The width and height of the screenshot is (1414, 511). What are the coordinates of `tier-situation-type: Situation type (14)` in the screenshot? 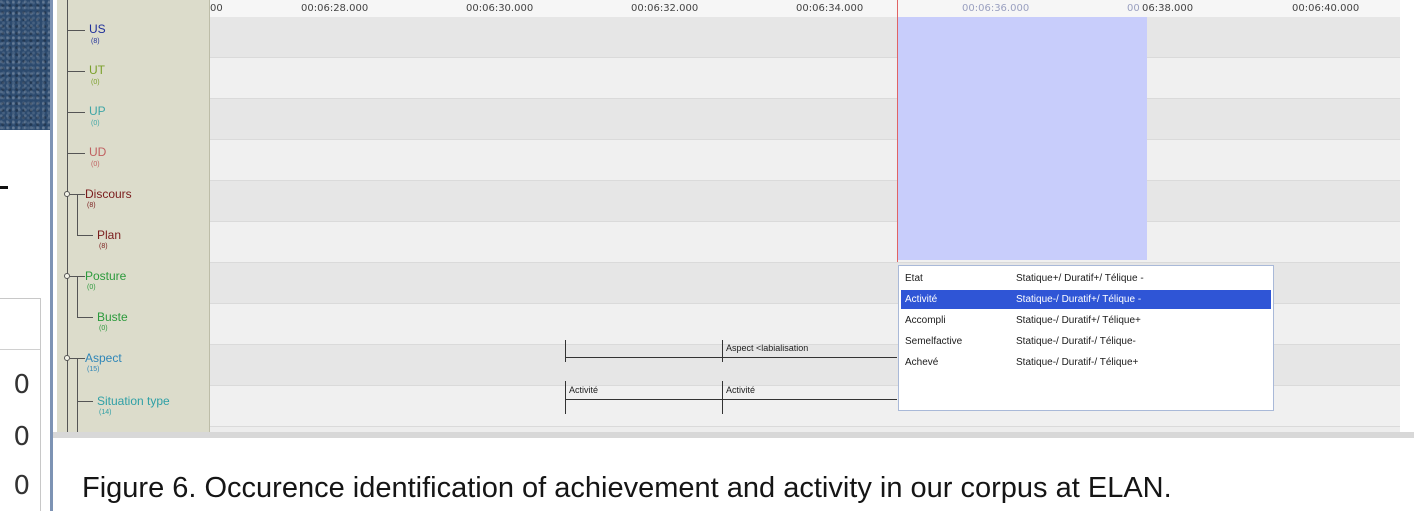 It's located at (133, 406).